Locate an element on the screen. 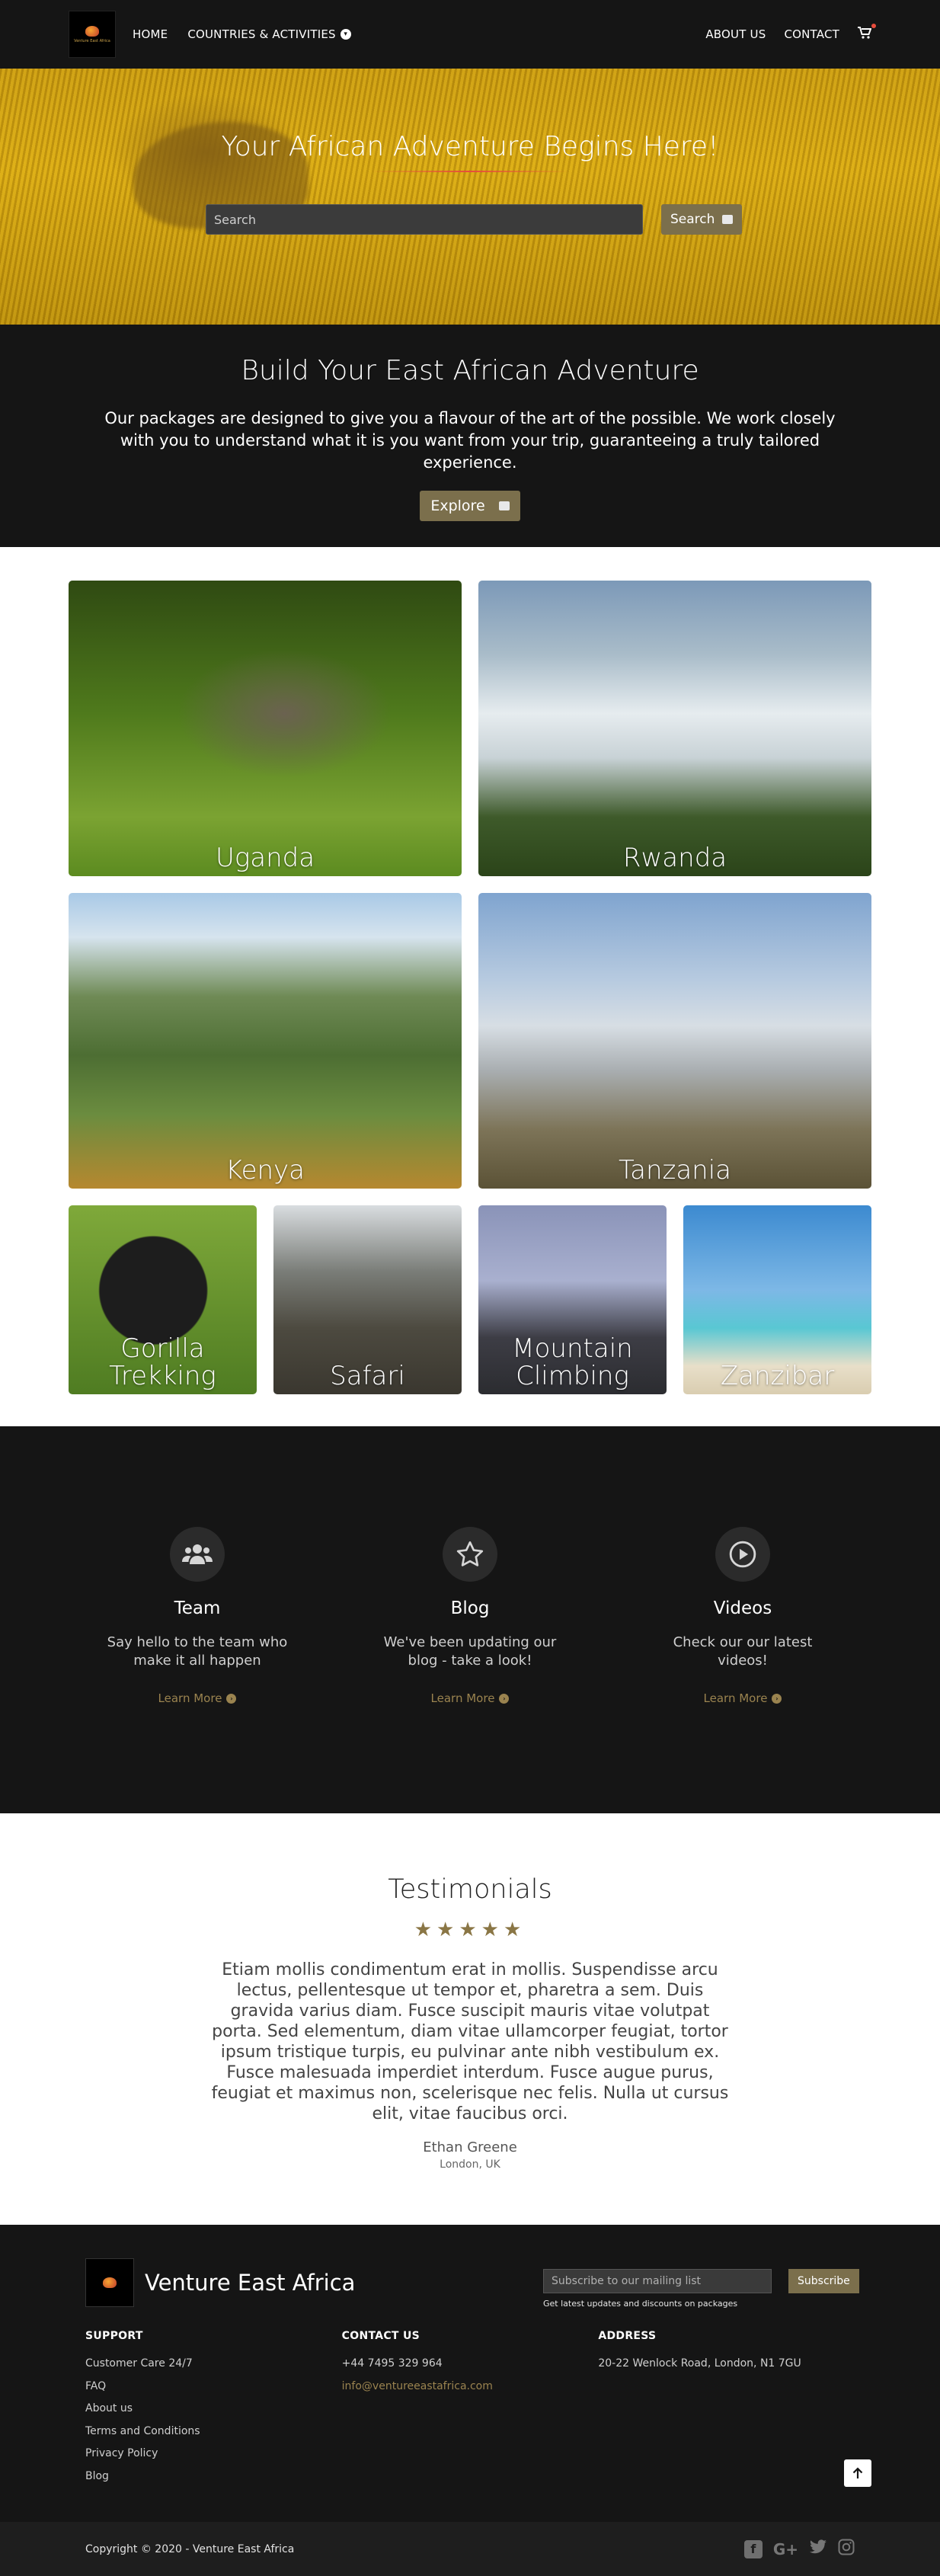  footer-brand: Venture East Africa is located at coordinates (250, 2283).